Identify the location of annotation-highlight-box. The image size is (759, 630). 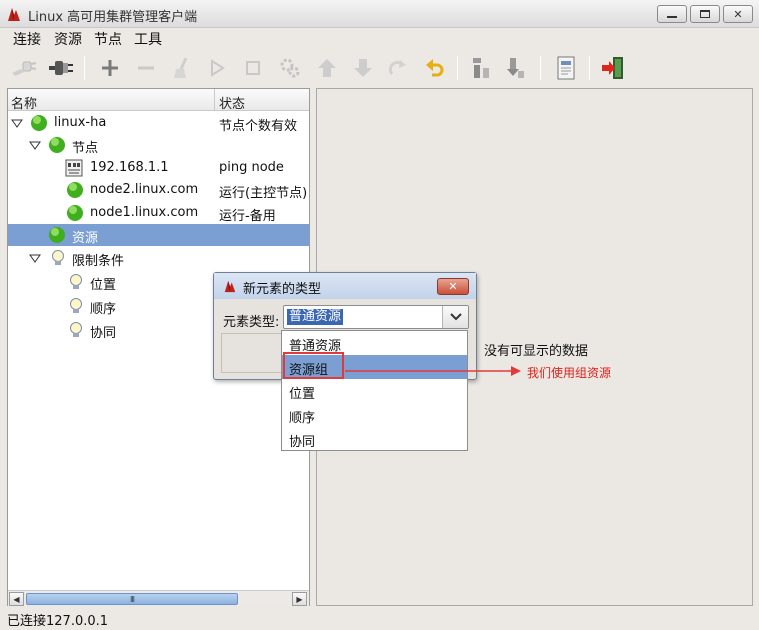
(313, 365).